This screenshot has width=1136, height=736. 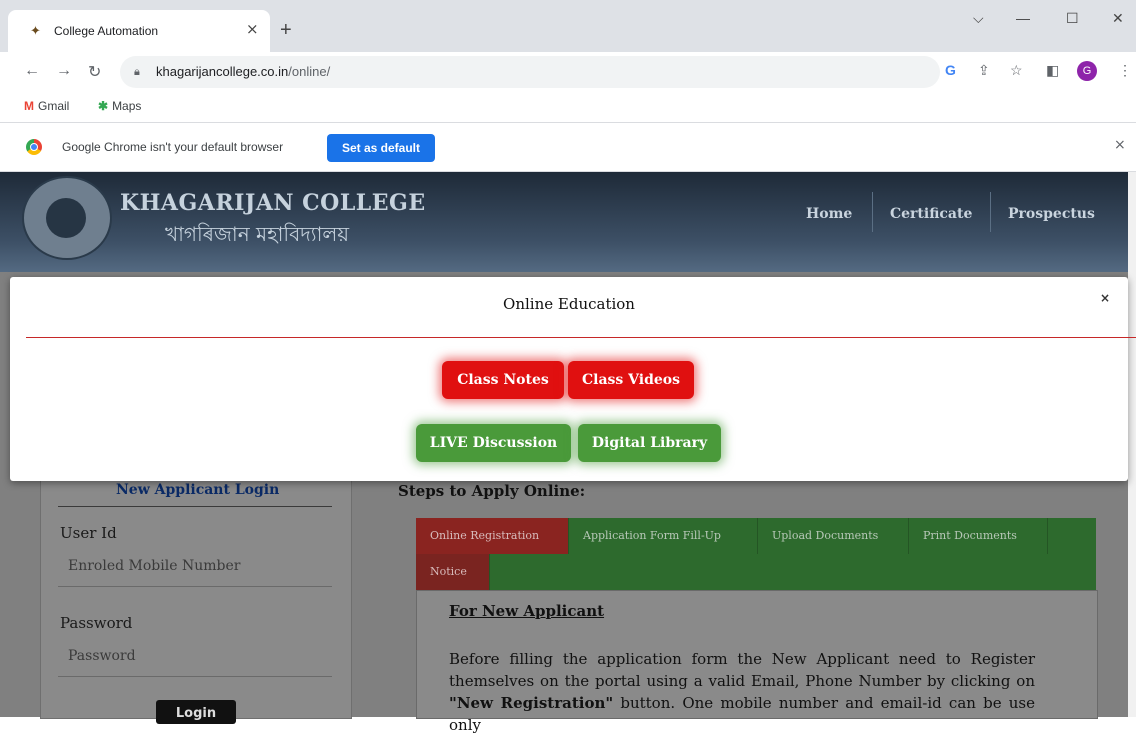 What do you see at coordinates (64, 71) in the screenshot?
I see `forward-arrow-icon: →` at bounding box center [64, 71].